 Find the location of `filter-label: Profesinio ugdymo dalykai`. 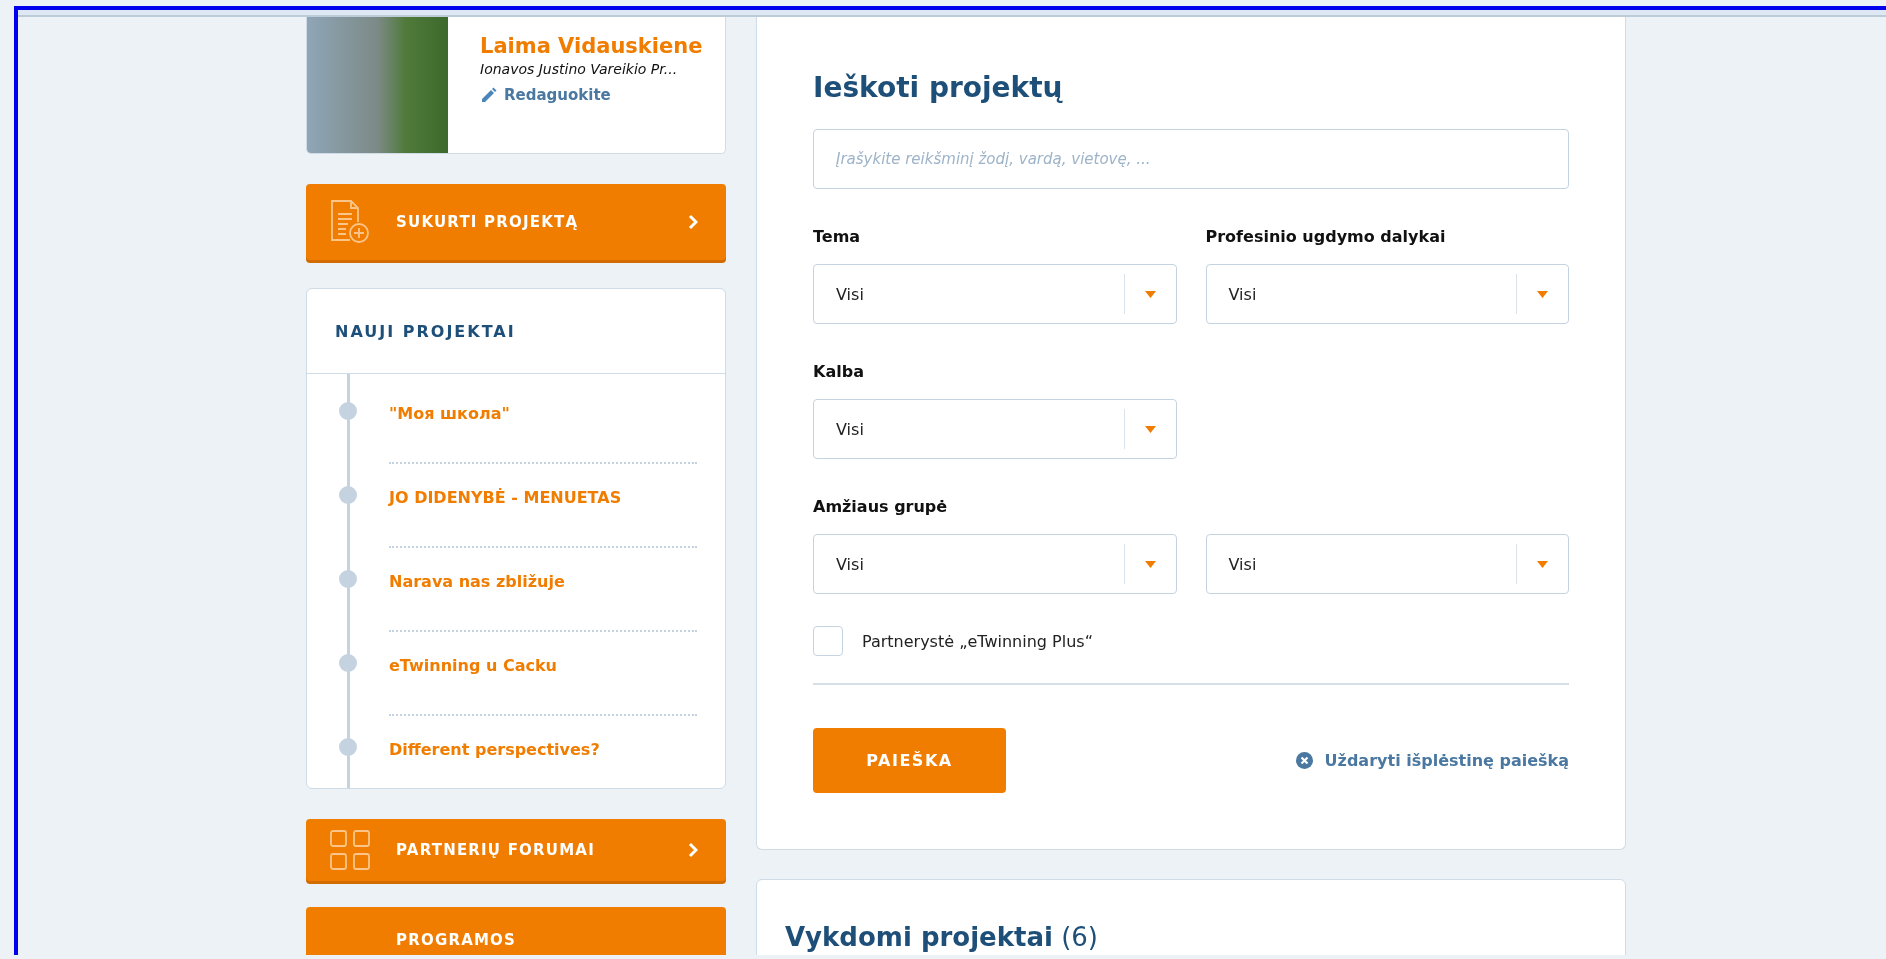

filter-label: Profesinio ugdymo dalykai is located at coordinates (1326, 236).